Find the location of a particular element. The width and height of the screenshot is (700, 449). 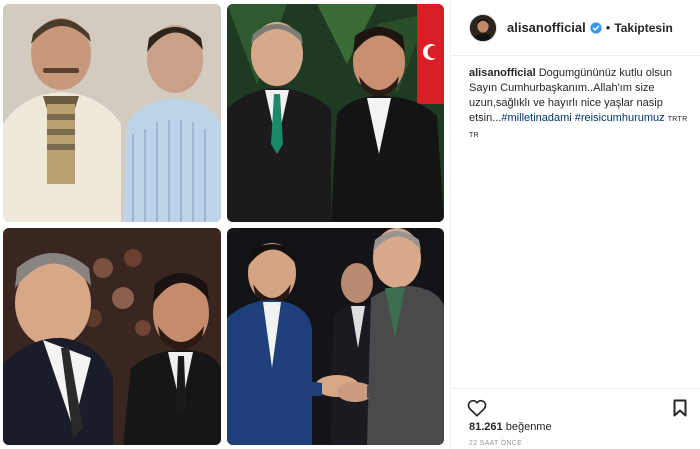

header-username: alisanofficial is located at coordinates (546, 27).